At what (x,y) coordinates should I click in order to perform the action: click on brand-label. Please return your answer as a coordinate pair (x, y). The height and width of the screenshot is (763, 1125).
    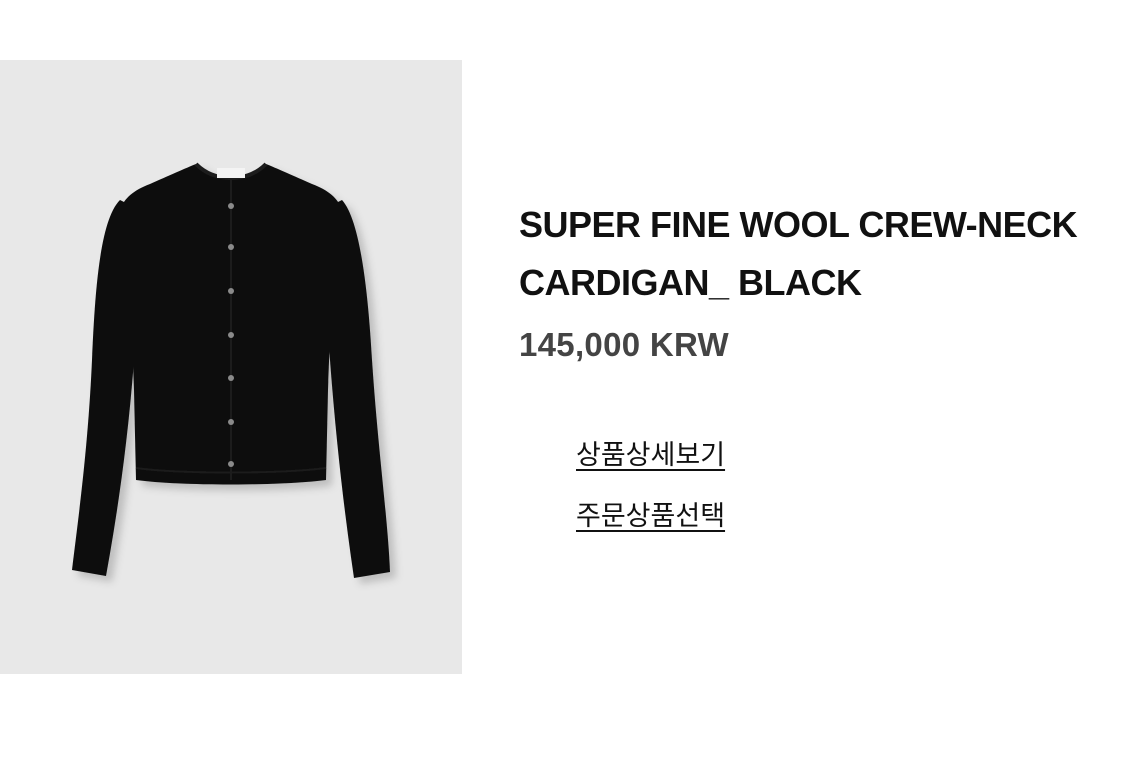
    Looking at the image, I should click on (231, 173).